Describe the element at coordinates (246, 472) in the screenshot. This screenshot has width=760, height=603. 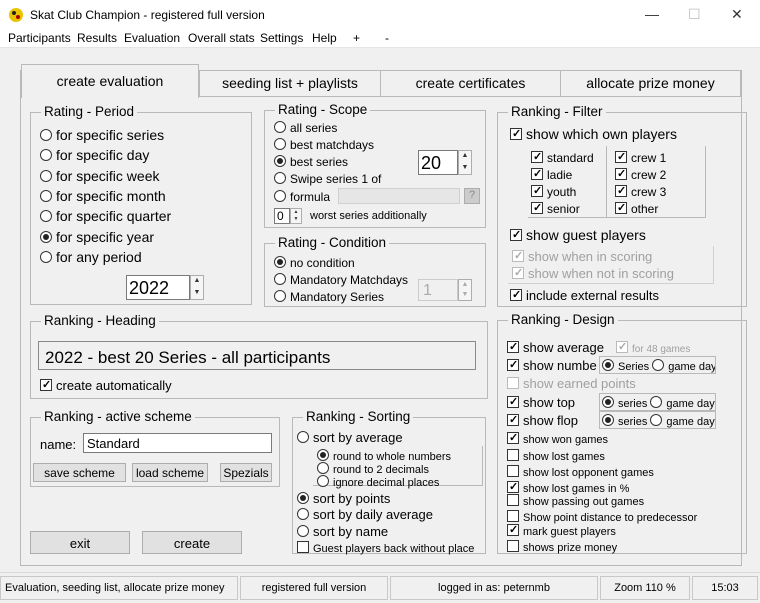
I see `spezials-button: Spezials` at that location.